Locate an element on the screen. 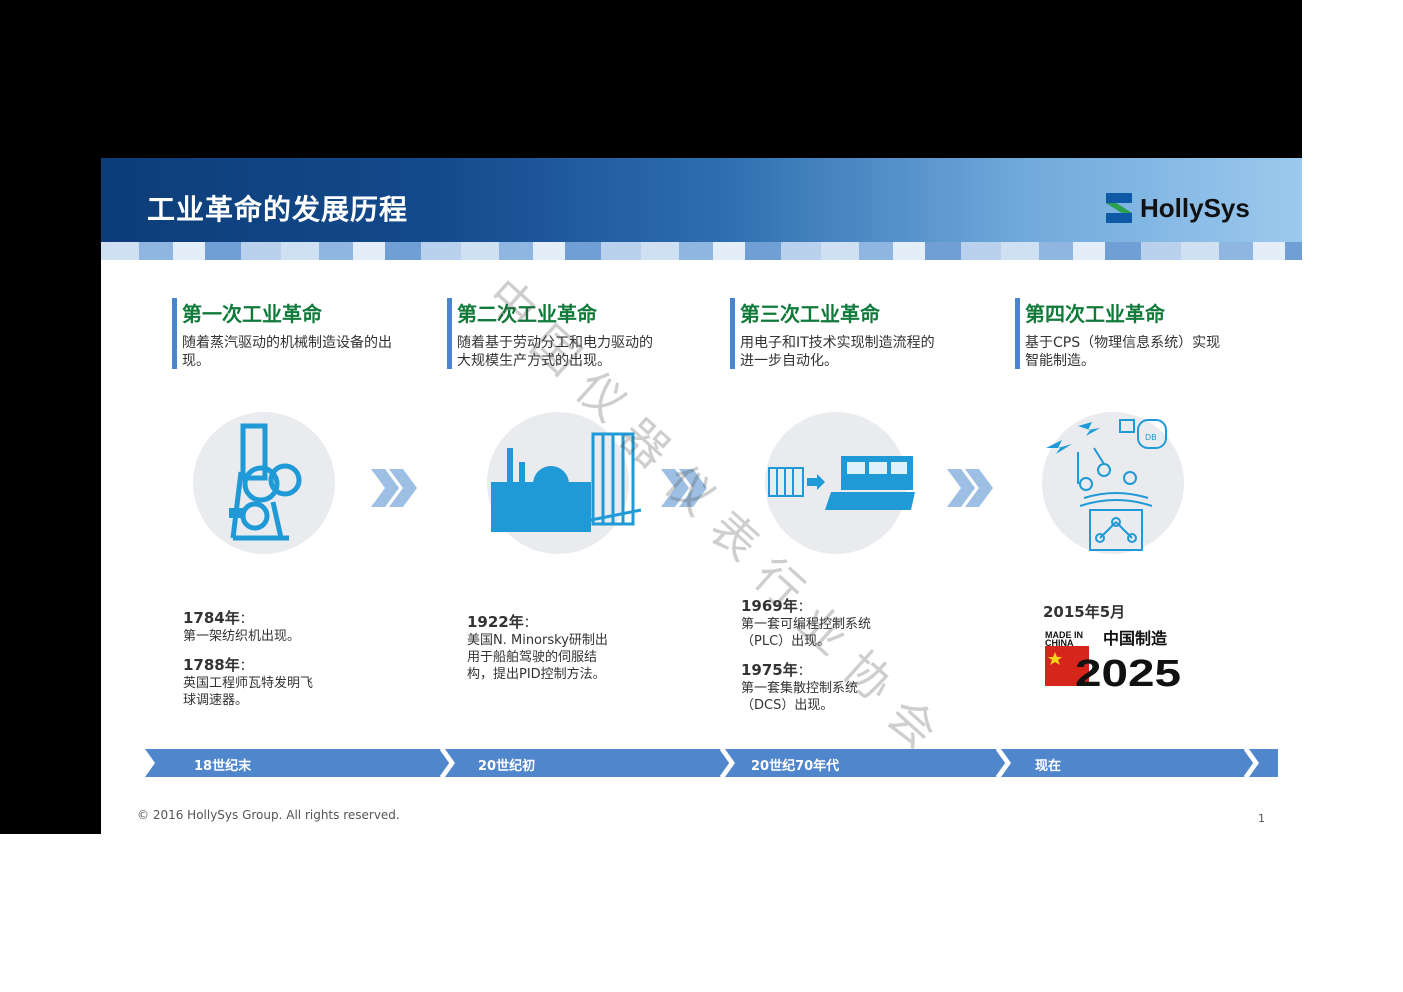  factory-illustration is located at coordinates (564, 483).